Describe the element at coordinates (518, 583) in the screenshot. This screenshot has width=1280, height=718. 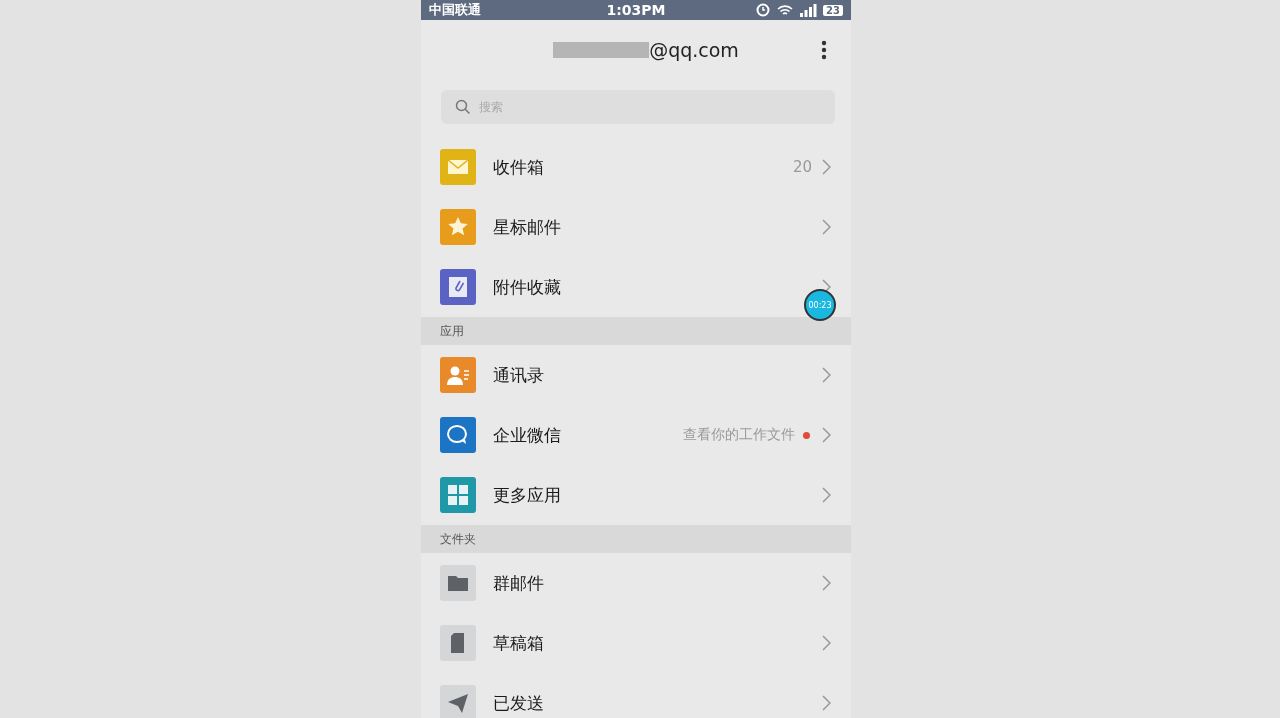
I see `item-label: 群邮件` at that location.